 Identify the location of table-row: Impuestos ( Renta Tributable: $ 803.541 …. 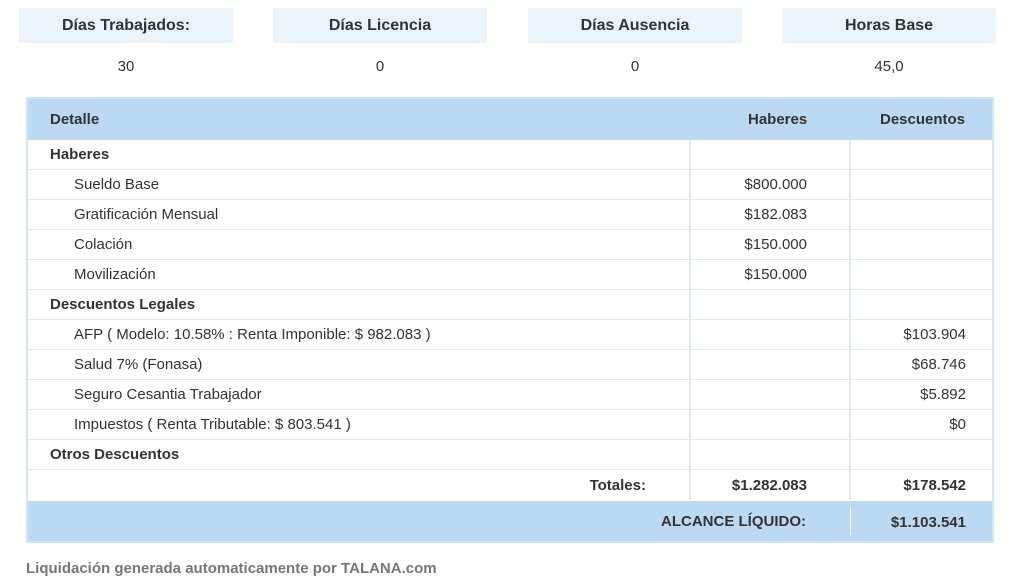
(510, 425).